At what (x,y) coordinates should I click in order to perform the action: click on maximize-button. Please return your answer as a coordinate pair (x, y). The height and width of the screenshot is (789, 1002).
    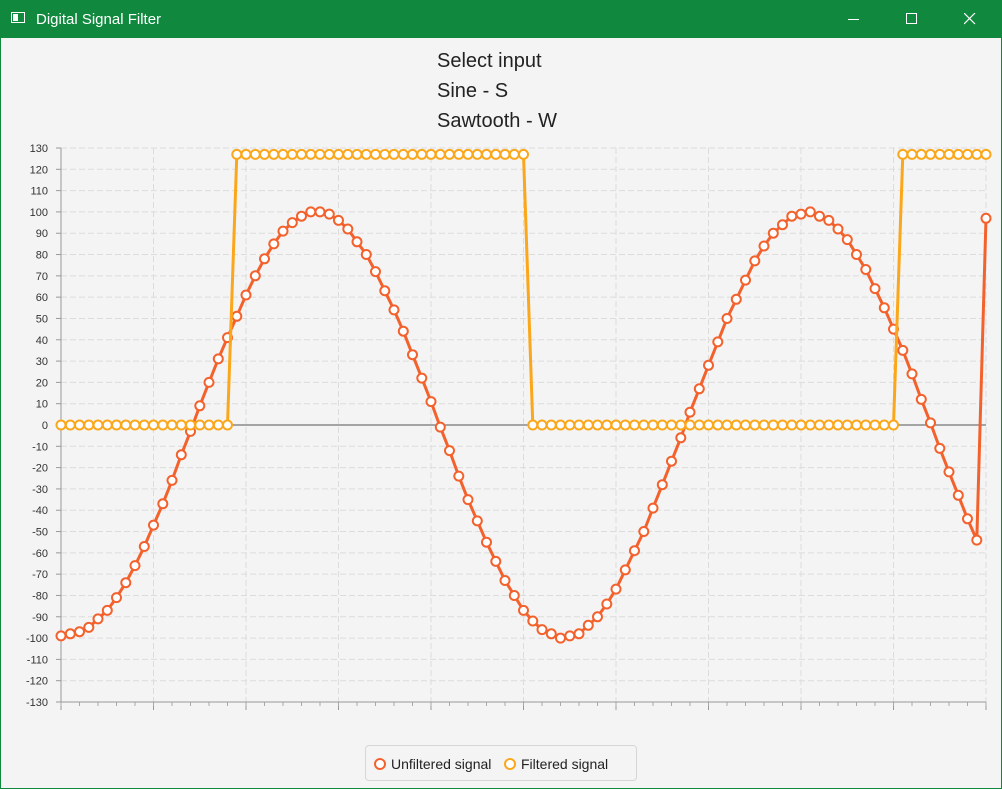
    Looking at the image, I should click on (912, 19).